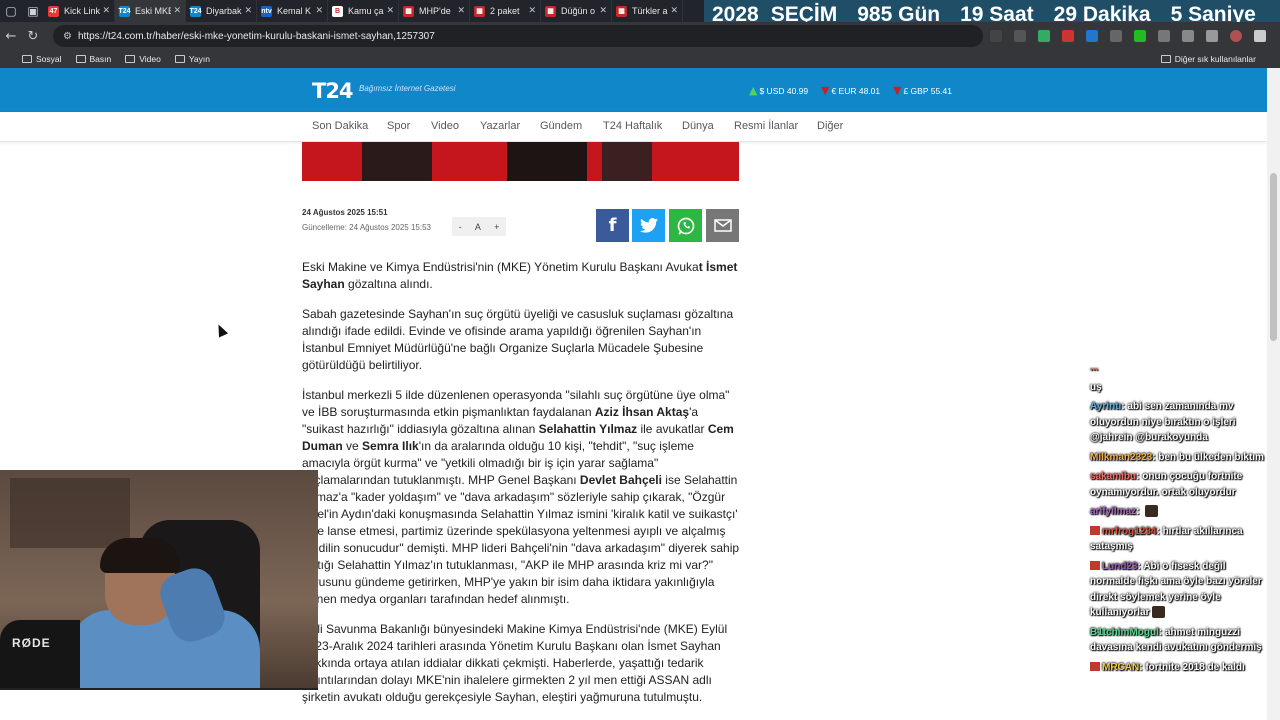 The width and height of the screenshot is (1280, 720). Describe the element at coordinates (363, 11) in the screenshot. I see `browser-tab: B Kamu ça ✕` at that location.